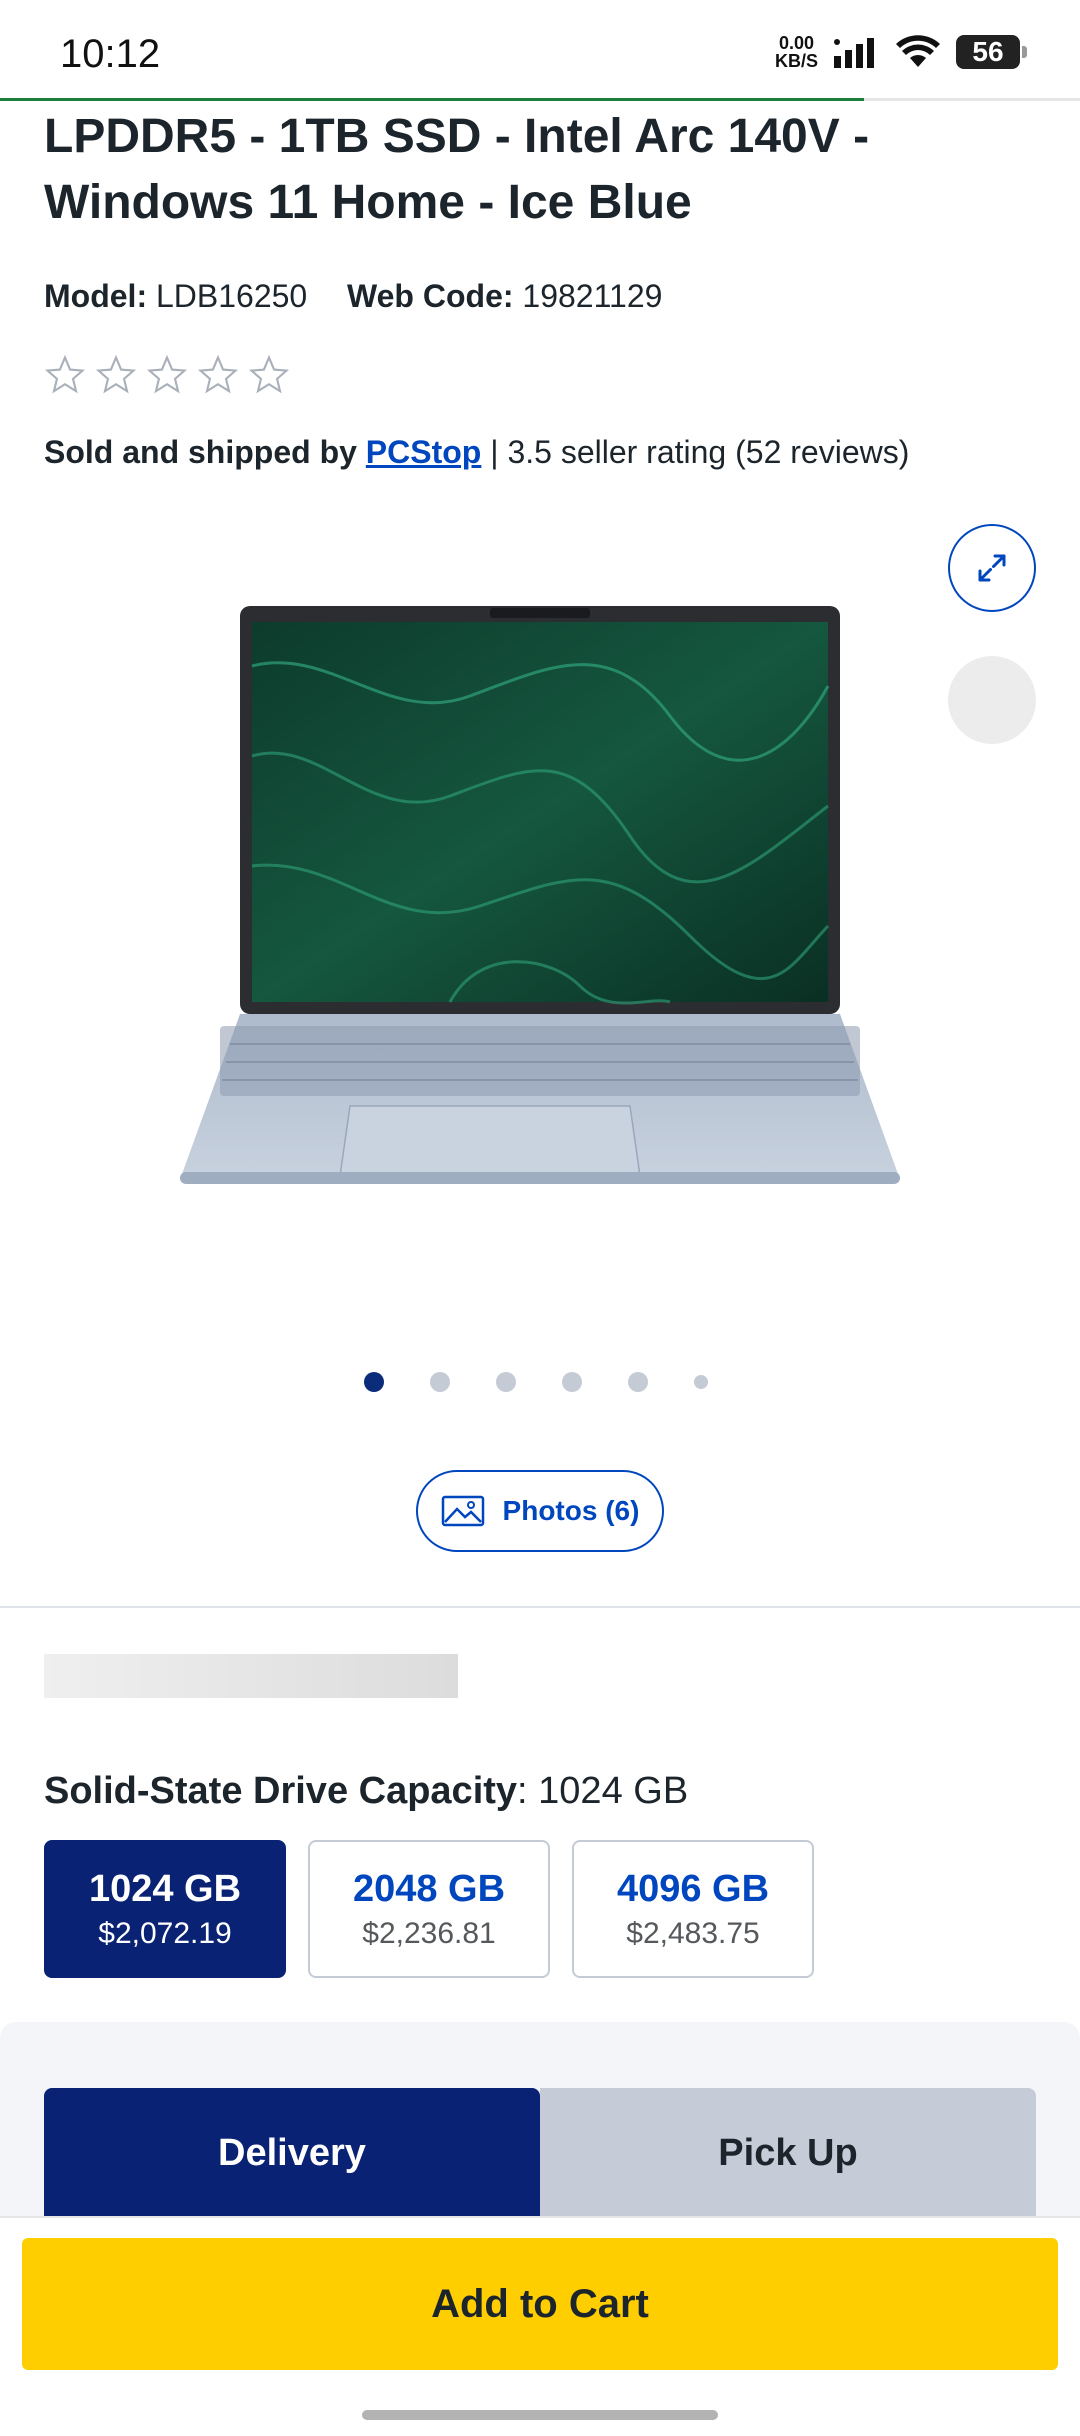  Describe the element at coordinates (540, 1607) in the screenshot. I see `section-divider` at that location.